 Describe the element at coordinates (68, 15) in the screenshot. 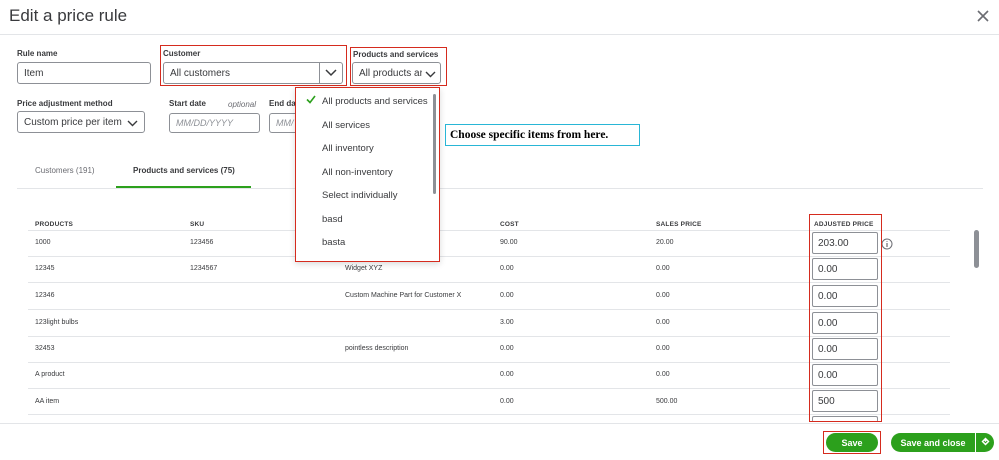

I see `dialog-title: Edit a price rule` at that location.